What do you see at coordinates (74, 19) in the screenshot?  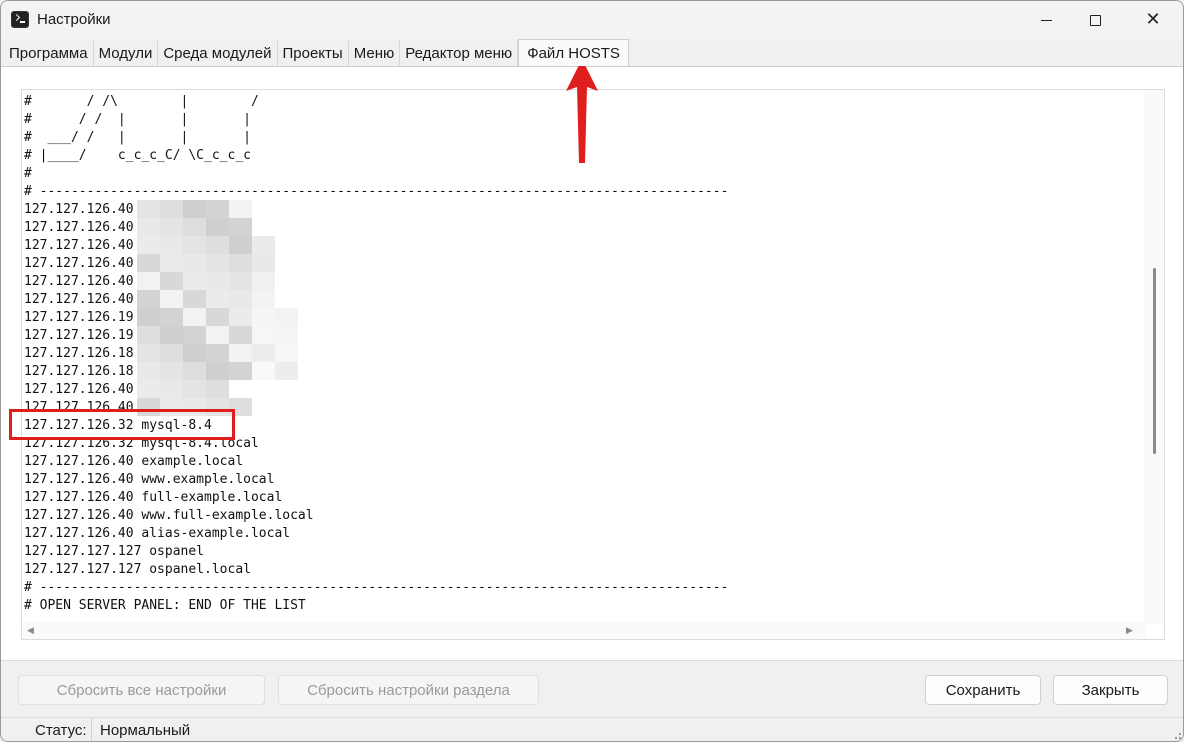 I see `window-title: Настройки` at bounding box center [74, 19].